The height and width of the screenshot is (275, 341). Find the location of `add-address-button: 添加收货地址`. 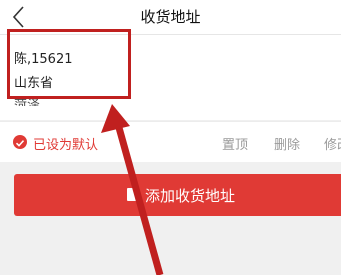

add-address-button: 添加收货地址 is located at coordinates (177, 195).